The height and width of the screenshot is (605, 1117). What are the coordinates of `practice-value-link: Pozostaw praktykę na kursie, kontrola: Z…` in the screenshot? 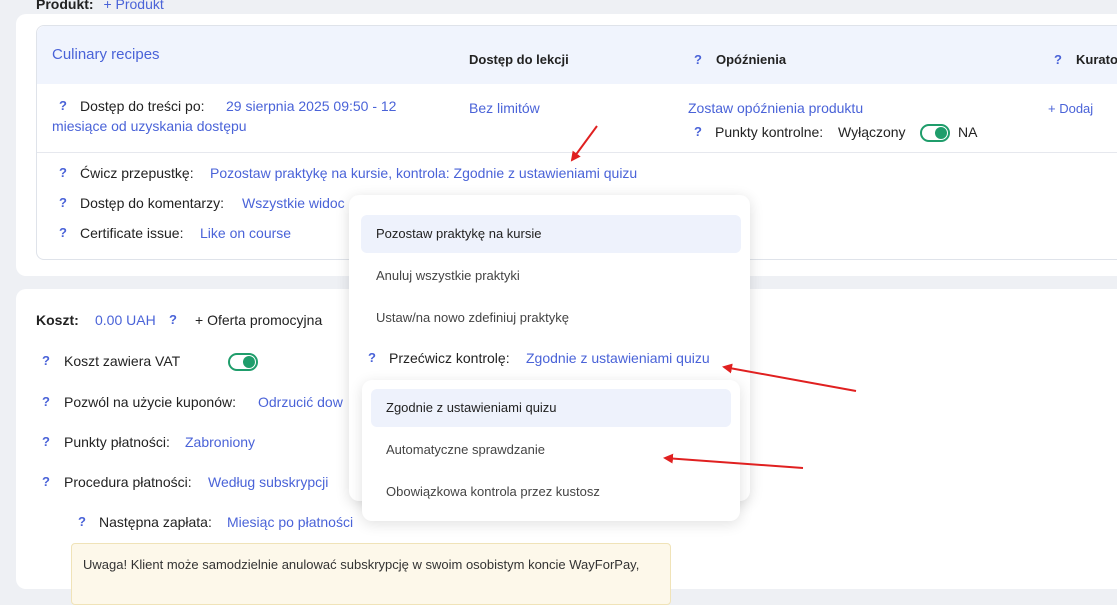 It's located at (423, 173).